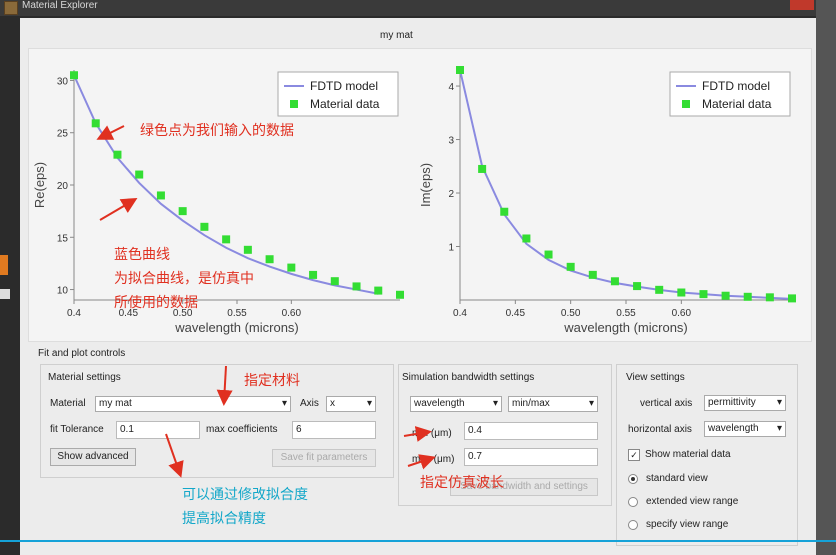  What do you see at coordinates (421, 462) in the screenshot?
I see `arrow-max` at bounding box center [421, 462].